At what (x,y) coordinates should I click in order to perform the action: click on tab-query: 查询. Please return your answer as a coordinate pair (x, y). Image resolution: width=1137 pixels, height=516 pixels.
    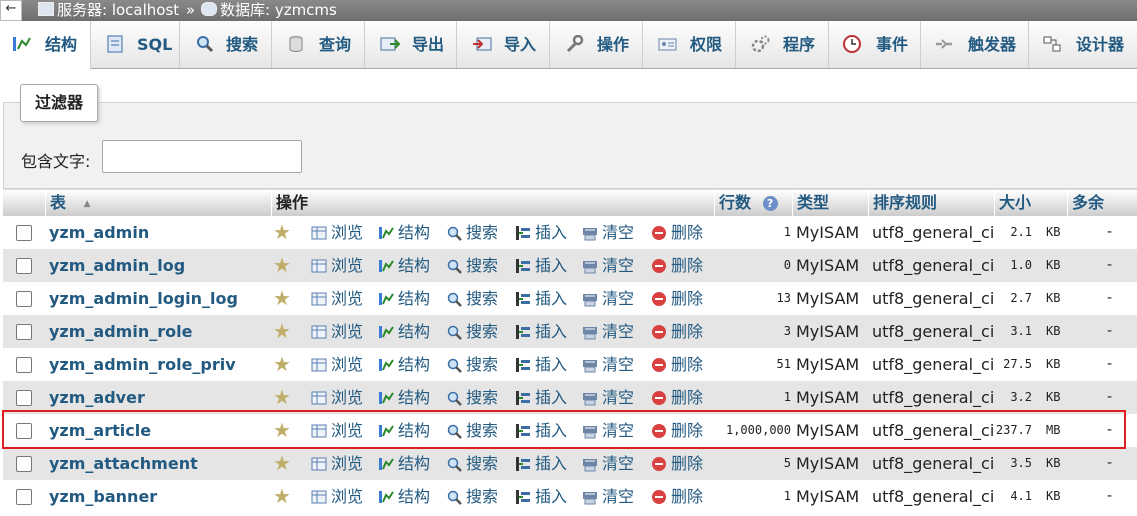
    Looking at the image, I should click on (318, 44).